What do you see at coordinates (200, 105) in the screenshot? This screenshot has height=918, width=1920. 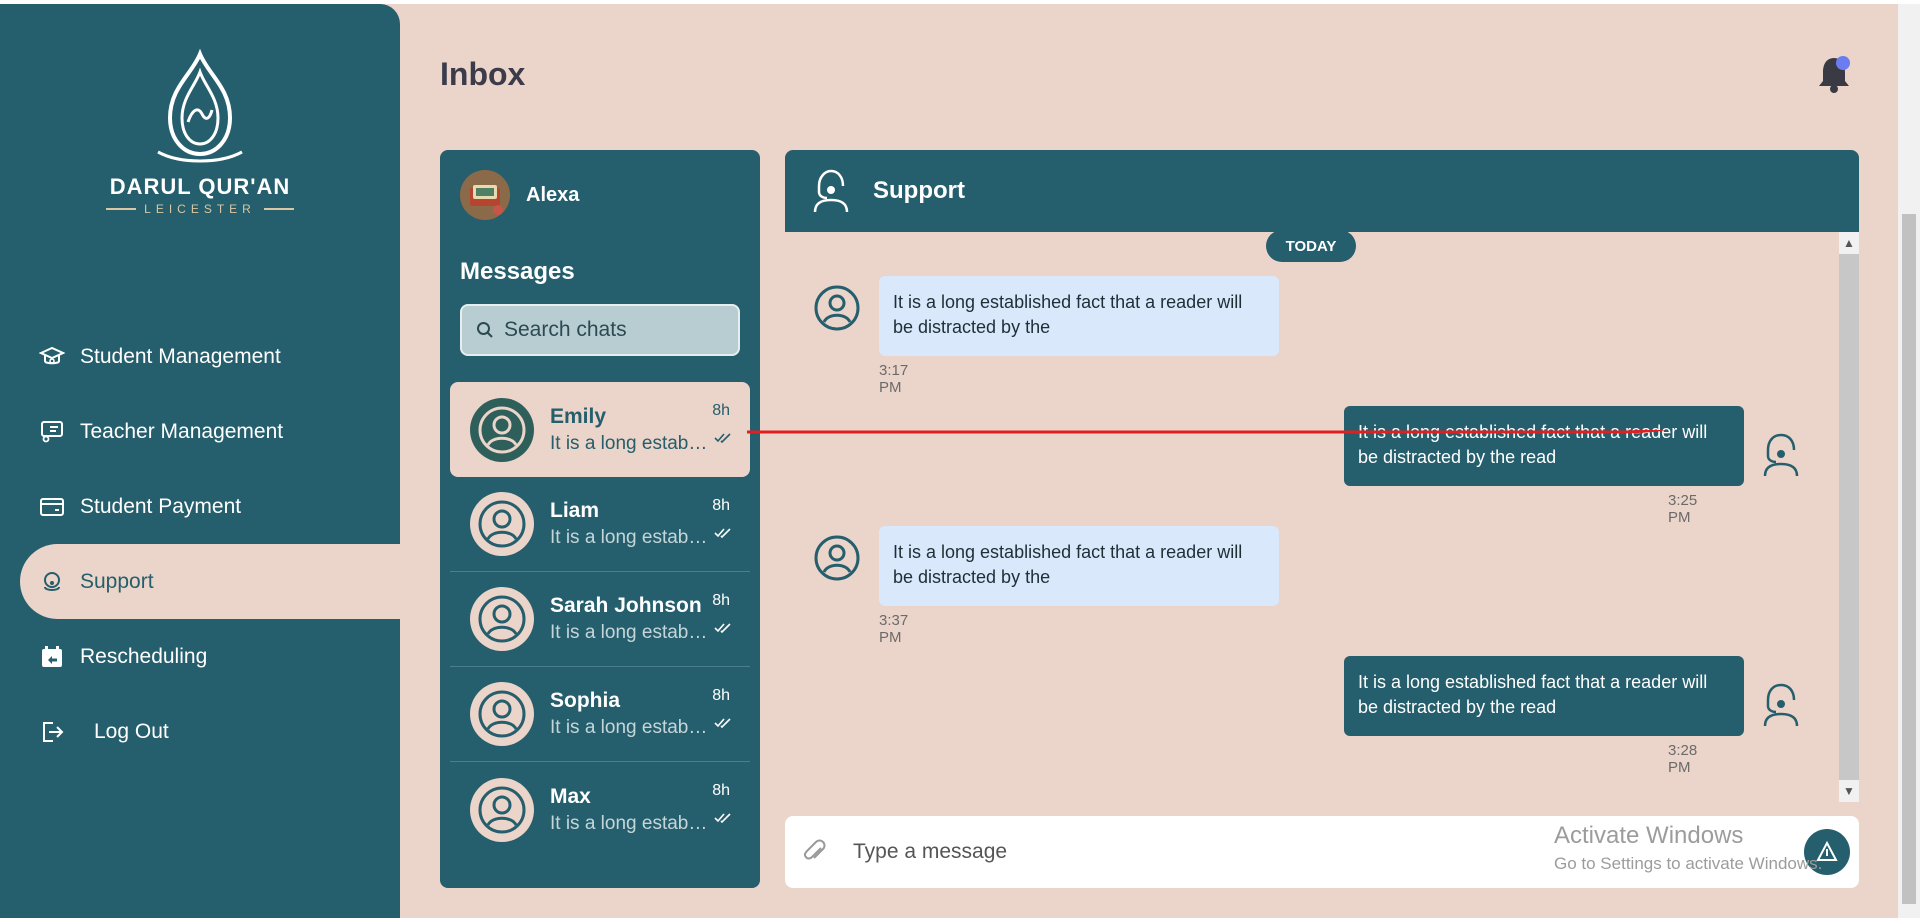 I see `logo-mark-icon` at bounding box center [200, 105].